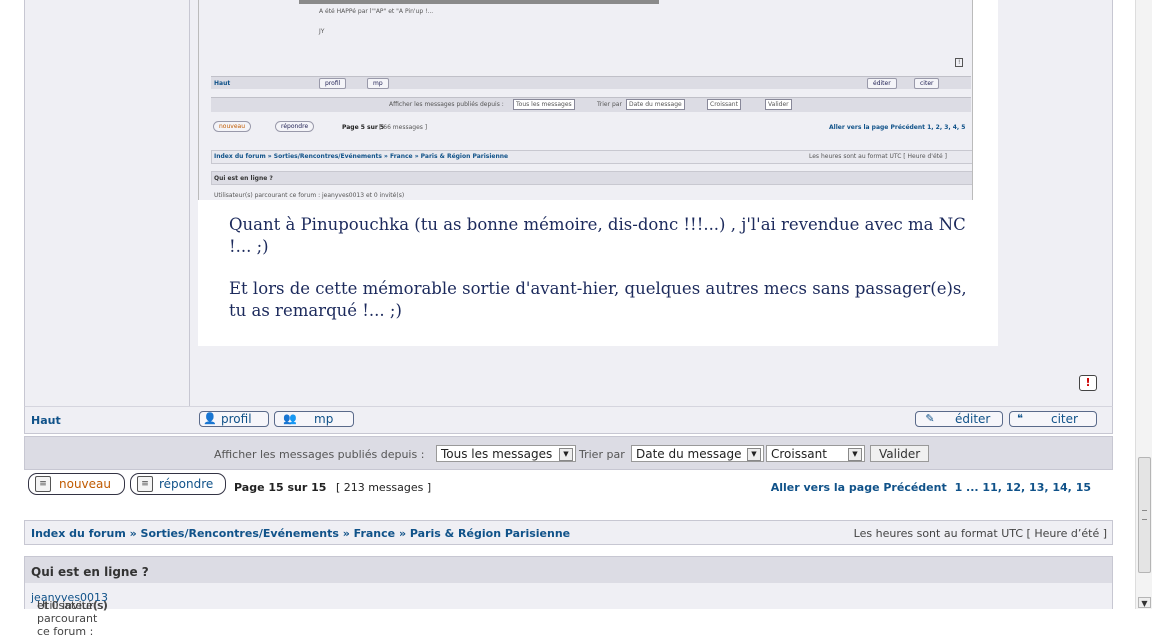 The width and height of the screenshot is (1152, 638). I want to click on back-to-top-link: Haut, so click(46, 420).